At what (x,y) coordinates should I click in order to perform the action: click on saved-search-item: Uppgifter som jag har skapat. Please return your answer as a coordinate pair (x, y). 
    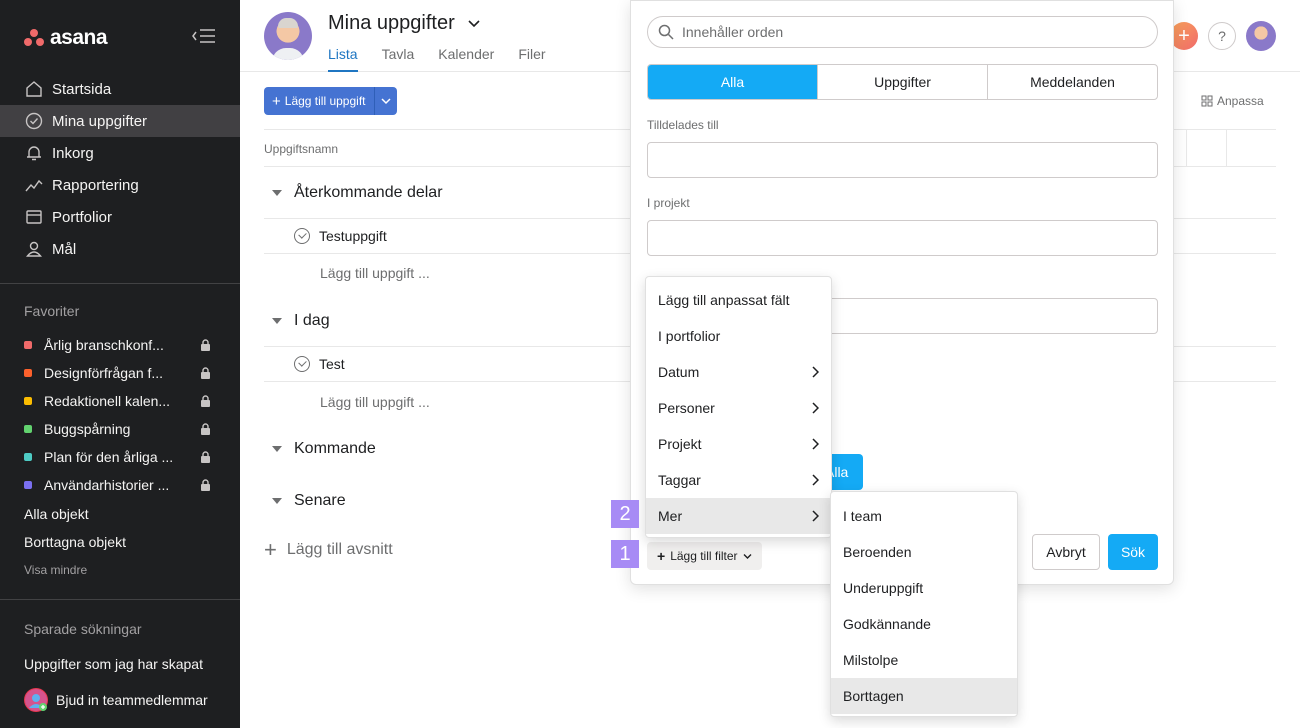
    Looking at the image, I should click on (113, 664).